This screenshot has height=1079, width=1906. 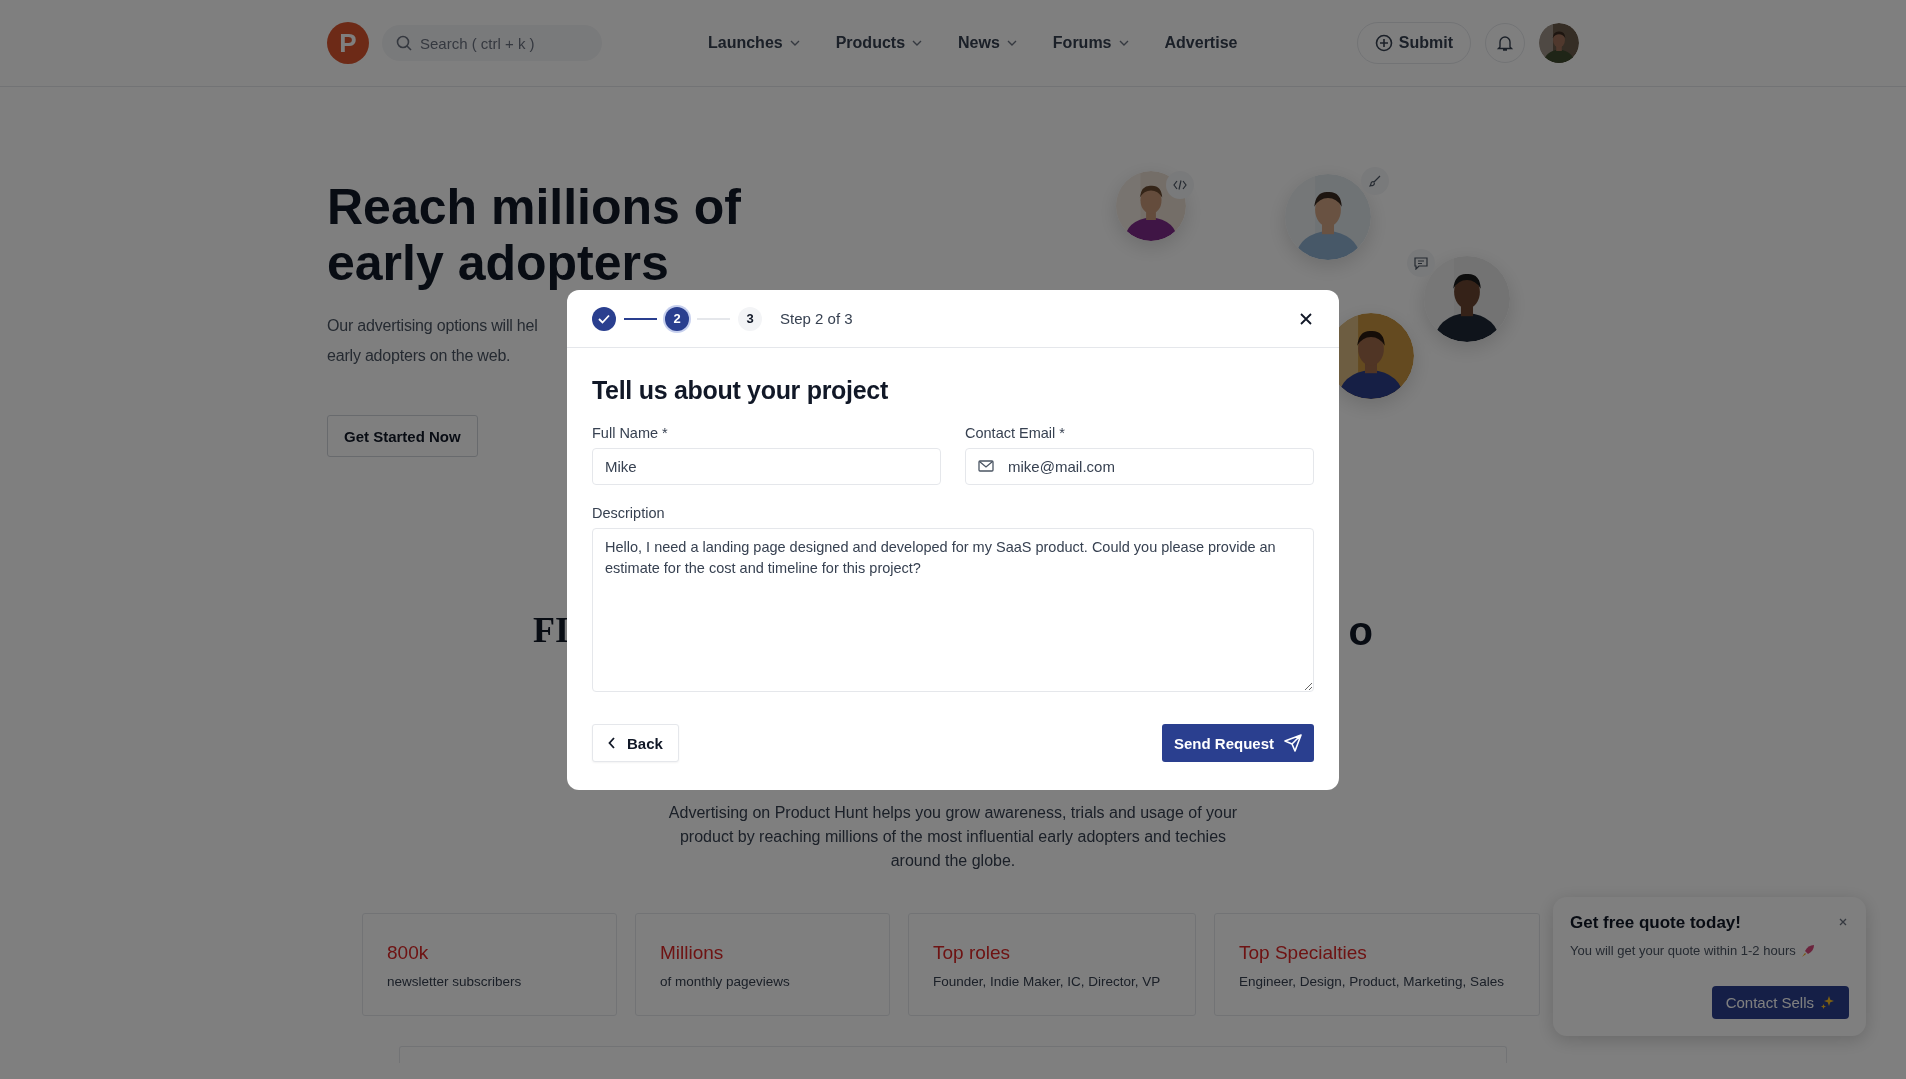 I want to click on field-label: Description, so click(x=629, y=513).